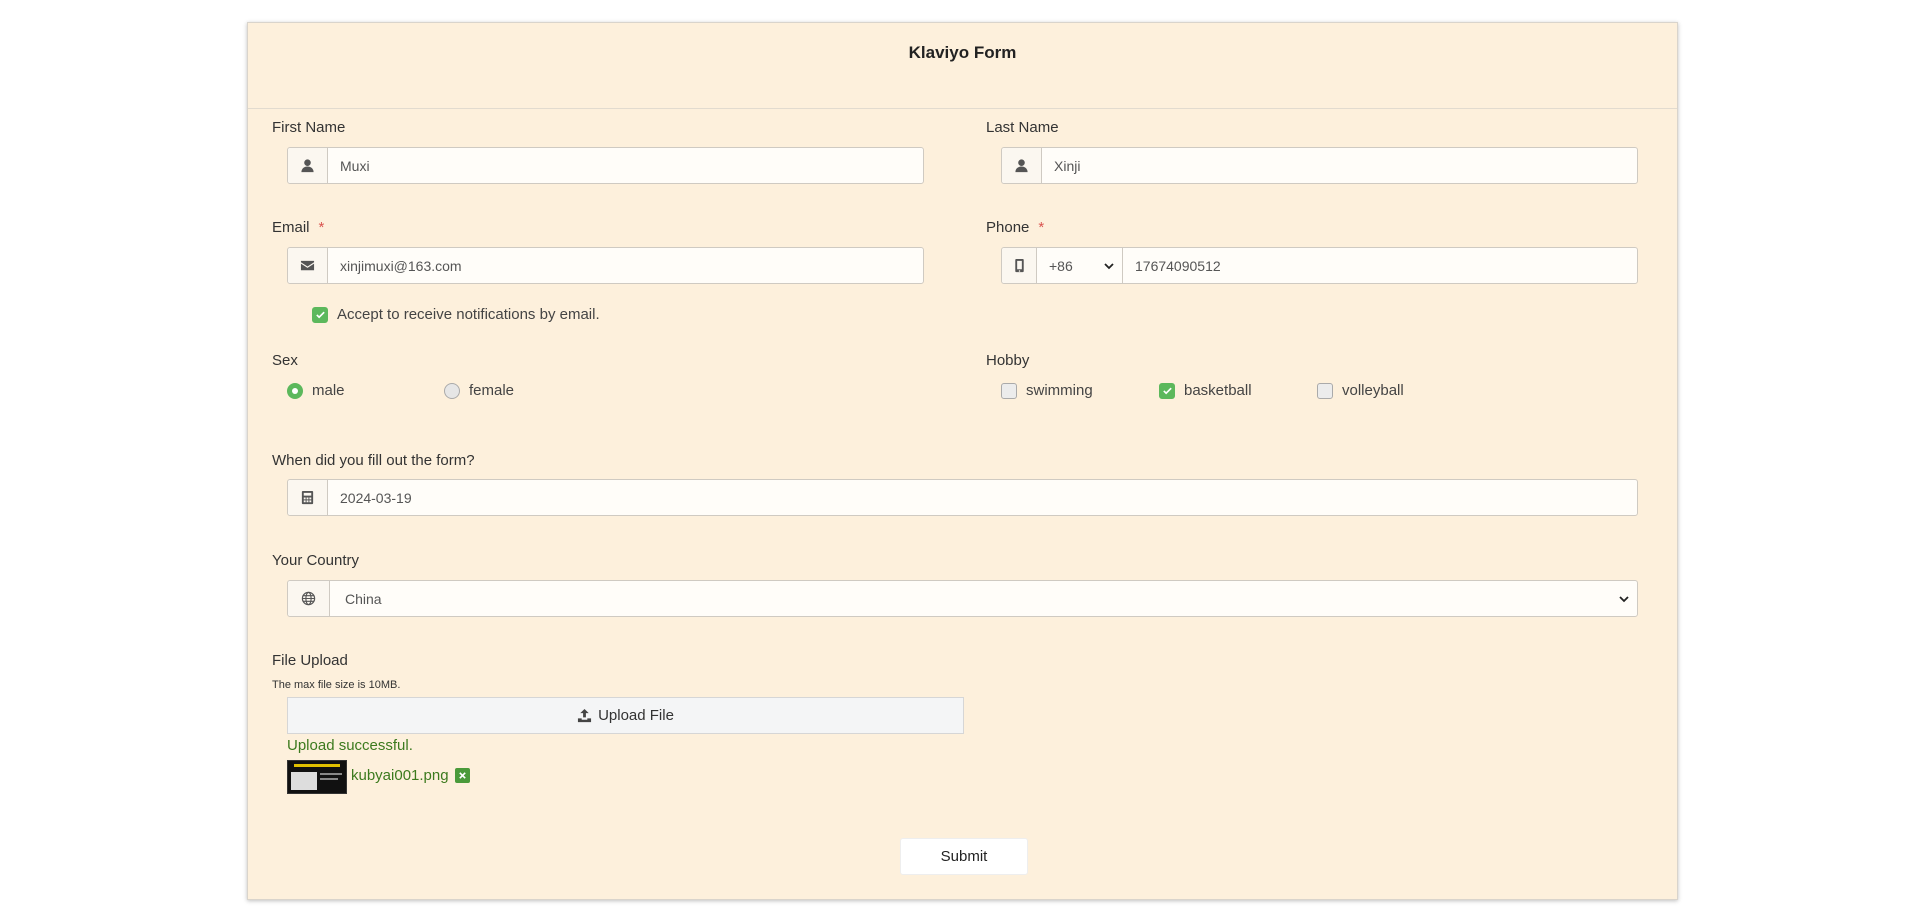  I want to click on file-thumbnail, so click(317, 777).